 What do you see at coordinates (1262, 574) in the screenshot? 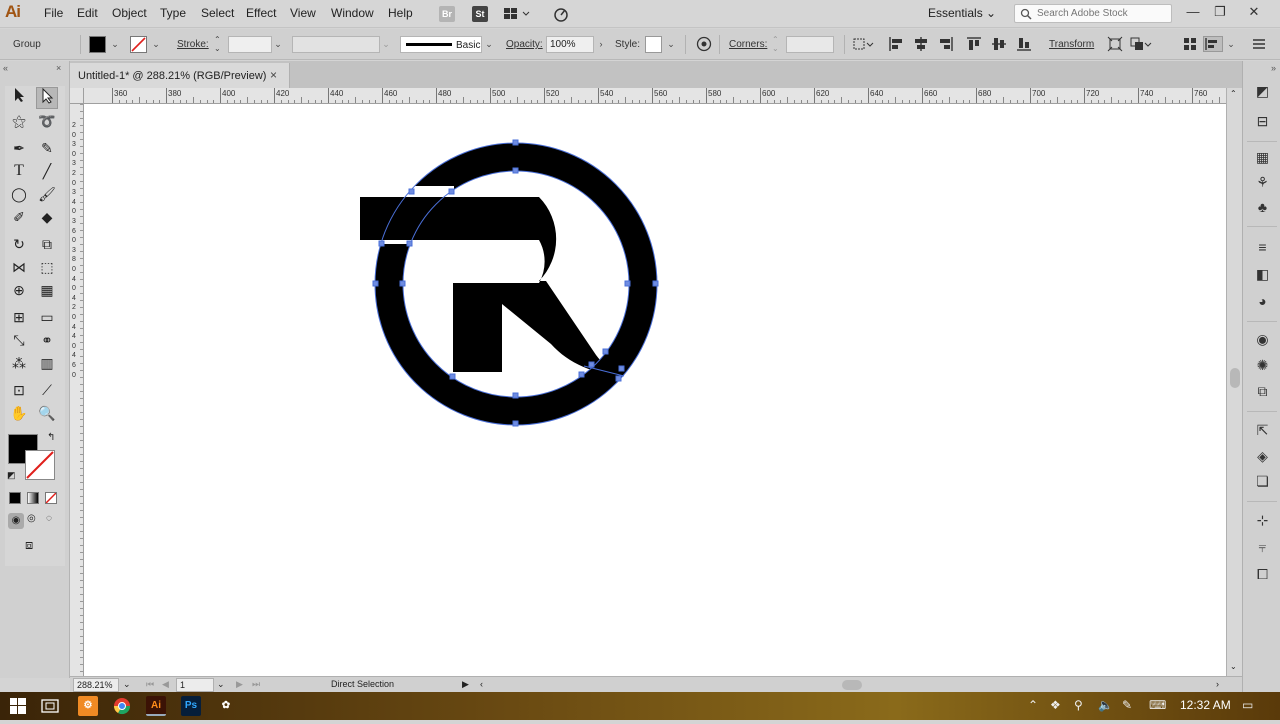
I see `pathfinder-icon: ⧠` at bounding box center [1262, 574].